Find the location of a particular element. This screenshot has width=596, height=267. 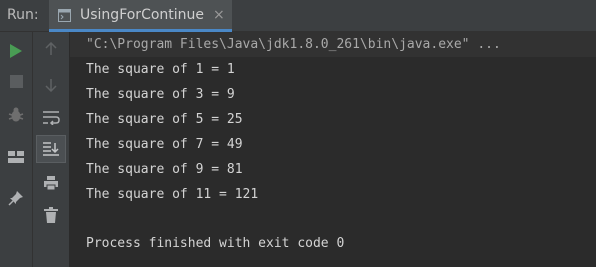

trash-icon is located at coordinates (51, 215).